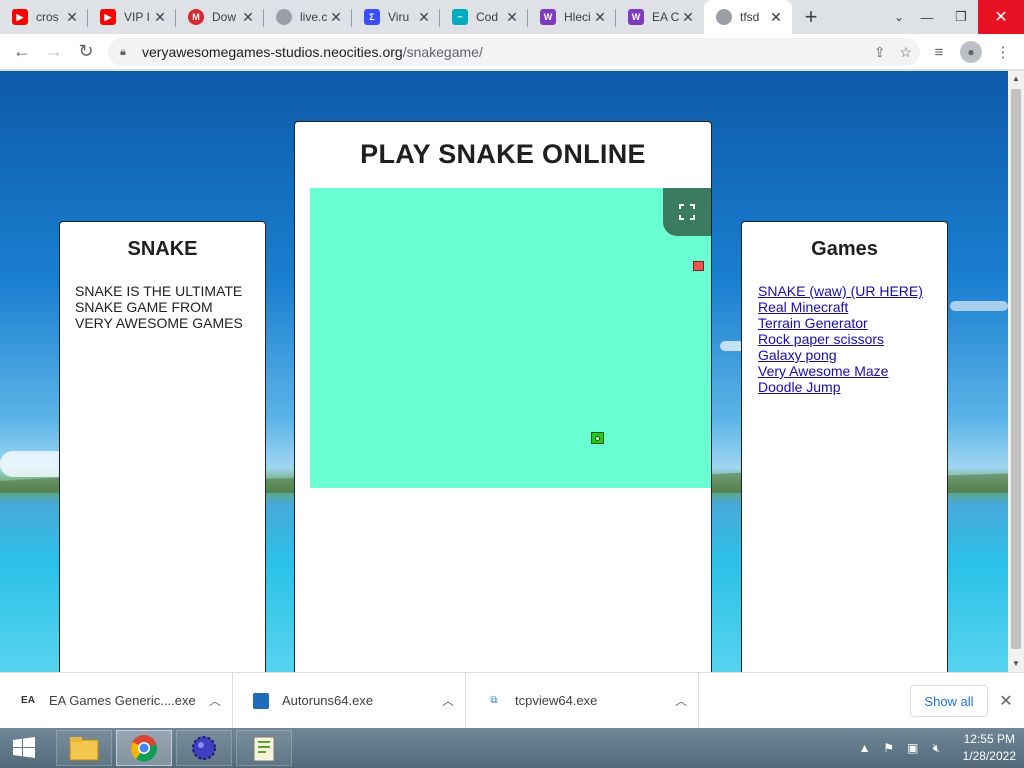 This screenshot has height=768, width=1024. Describe the element at coordinates (852, 323) in the screenshot. I see `game-link-terrain-generator: Terrain Generator` at that location.